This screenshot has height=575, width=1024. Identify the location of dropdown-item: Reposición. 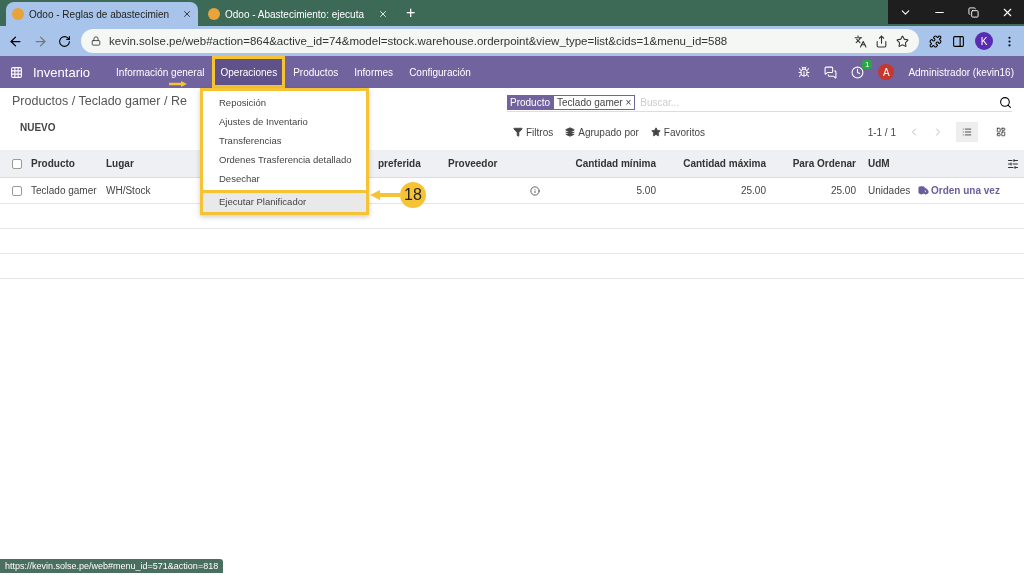
(284, 103).